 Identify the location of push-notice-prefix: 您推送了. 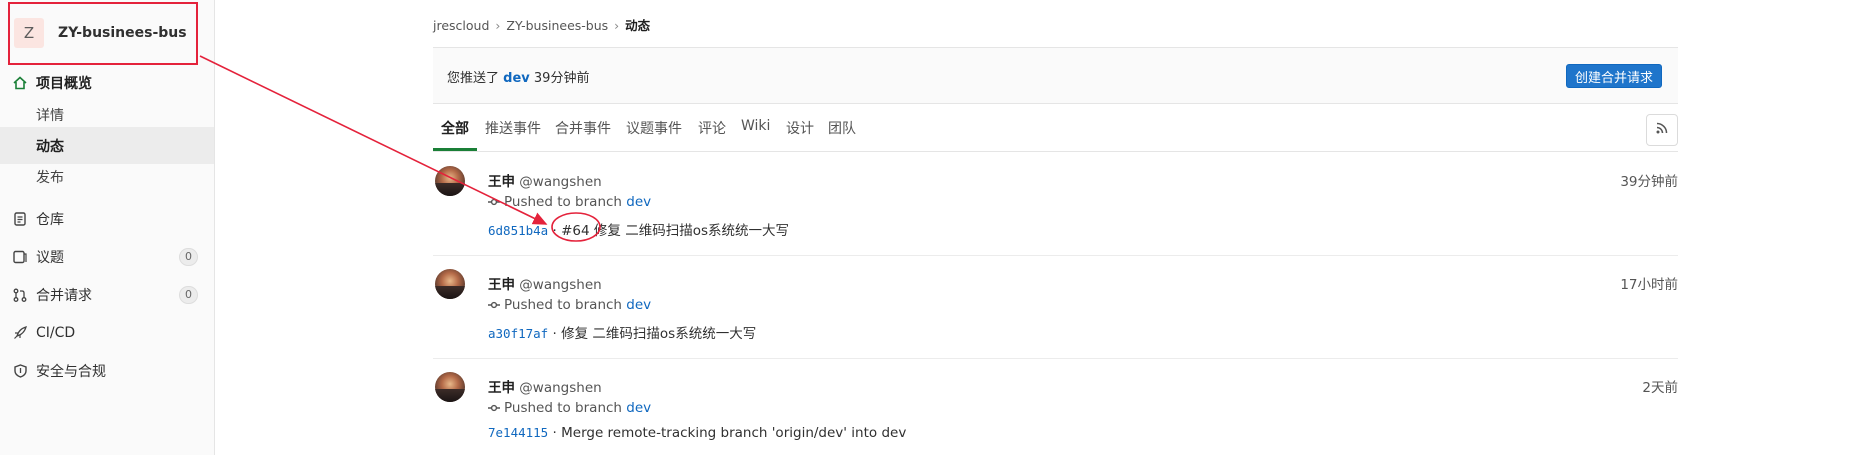
(473, 78).